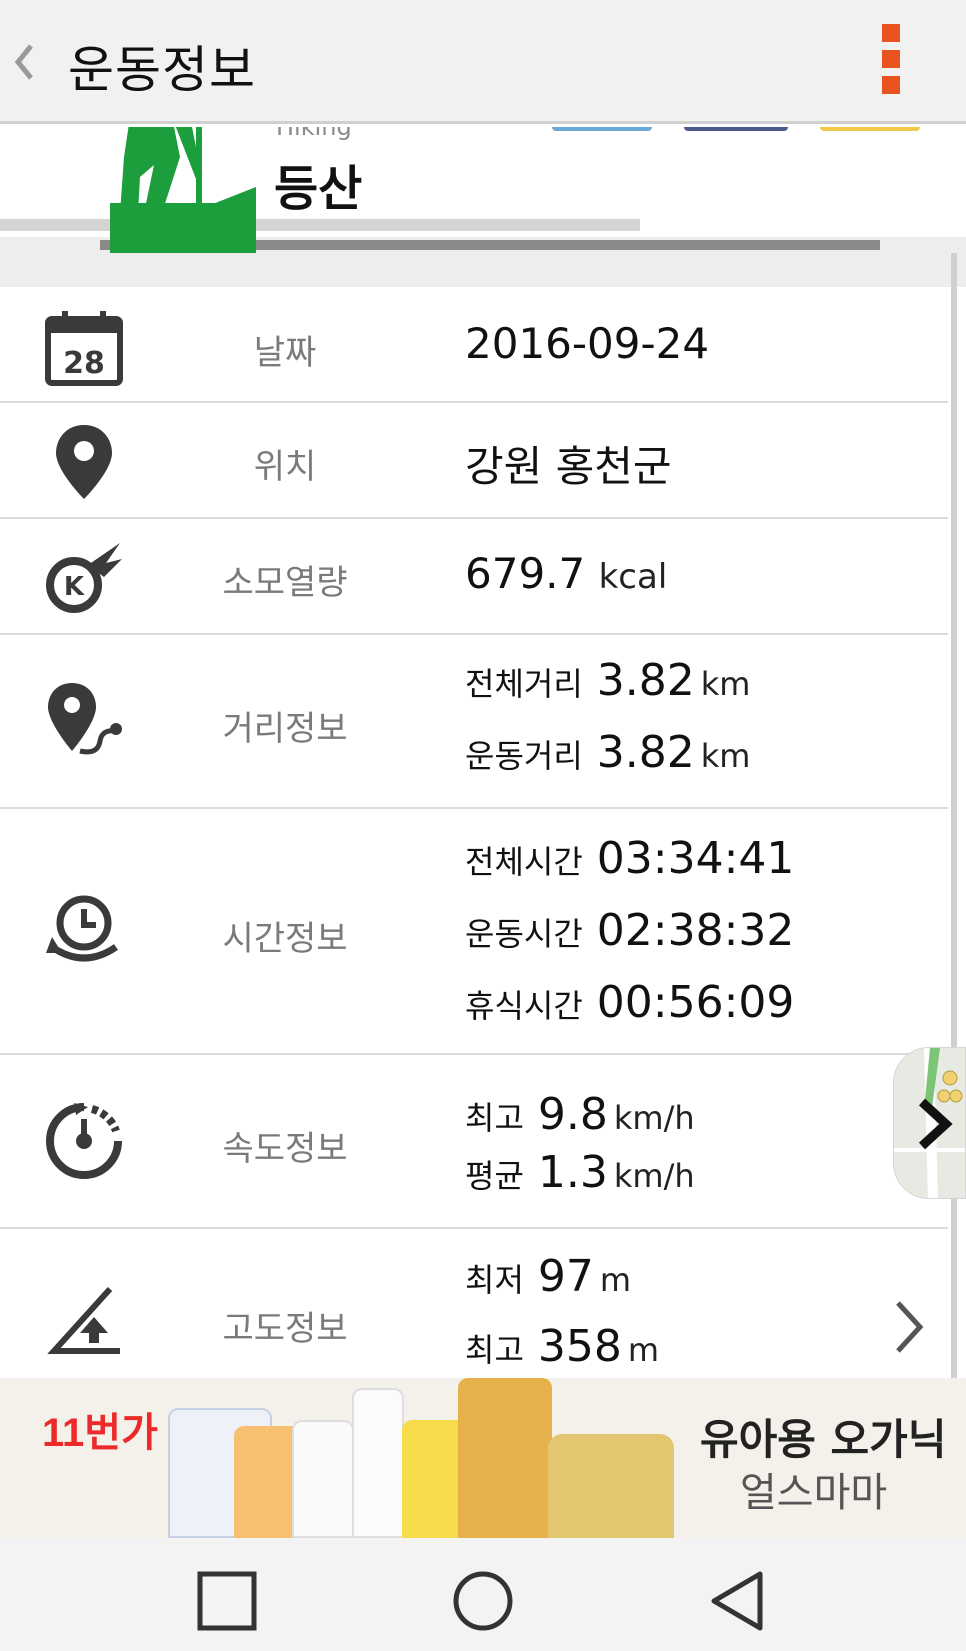  Describe the element at coordinates (474, 722) in the screenshot. I see `row-distance: 거리정보 전체거리 3.82 km 운동거리 3.82 km` at that location.